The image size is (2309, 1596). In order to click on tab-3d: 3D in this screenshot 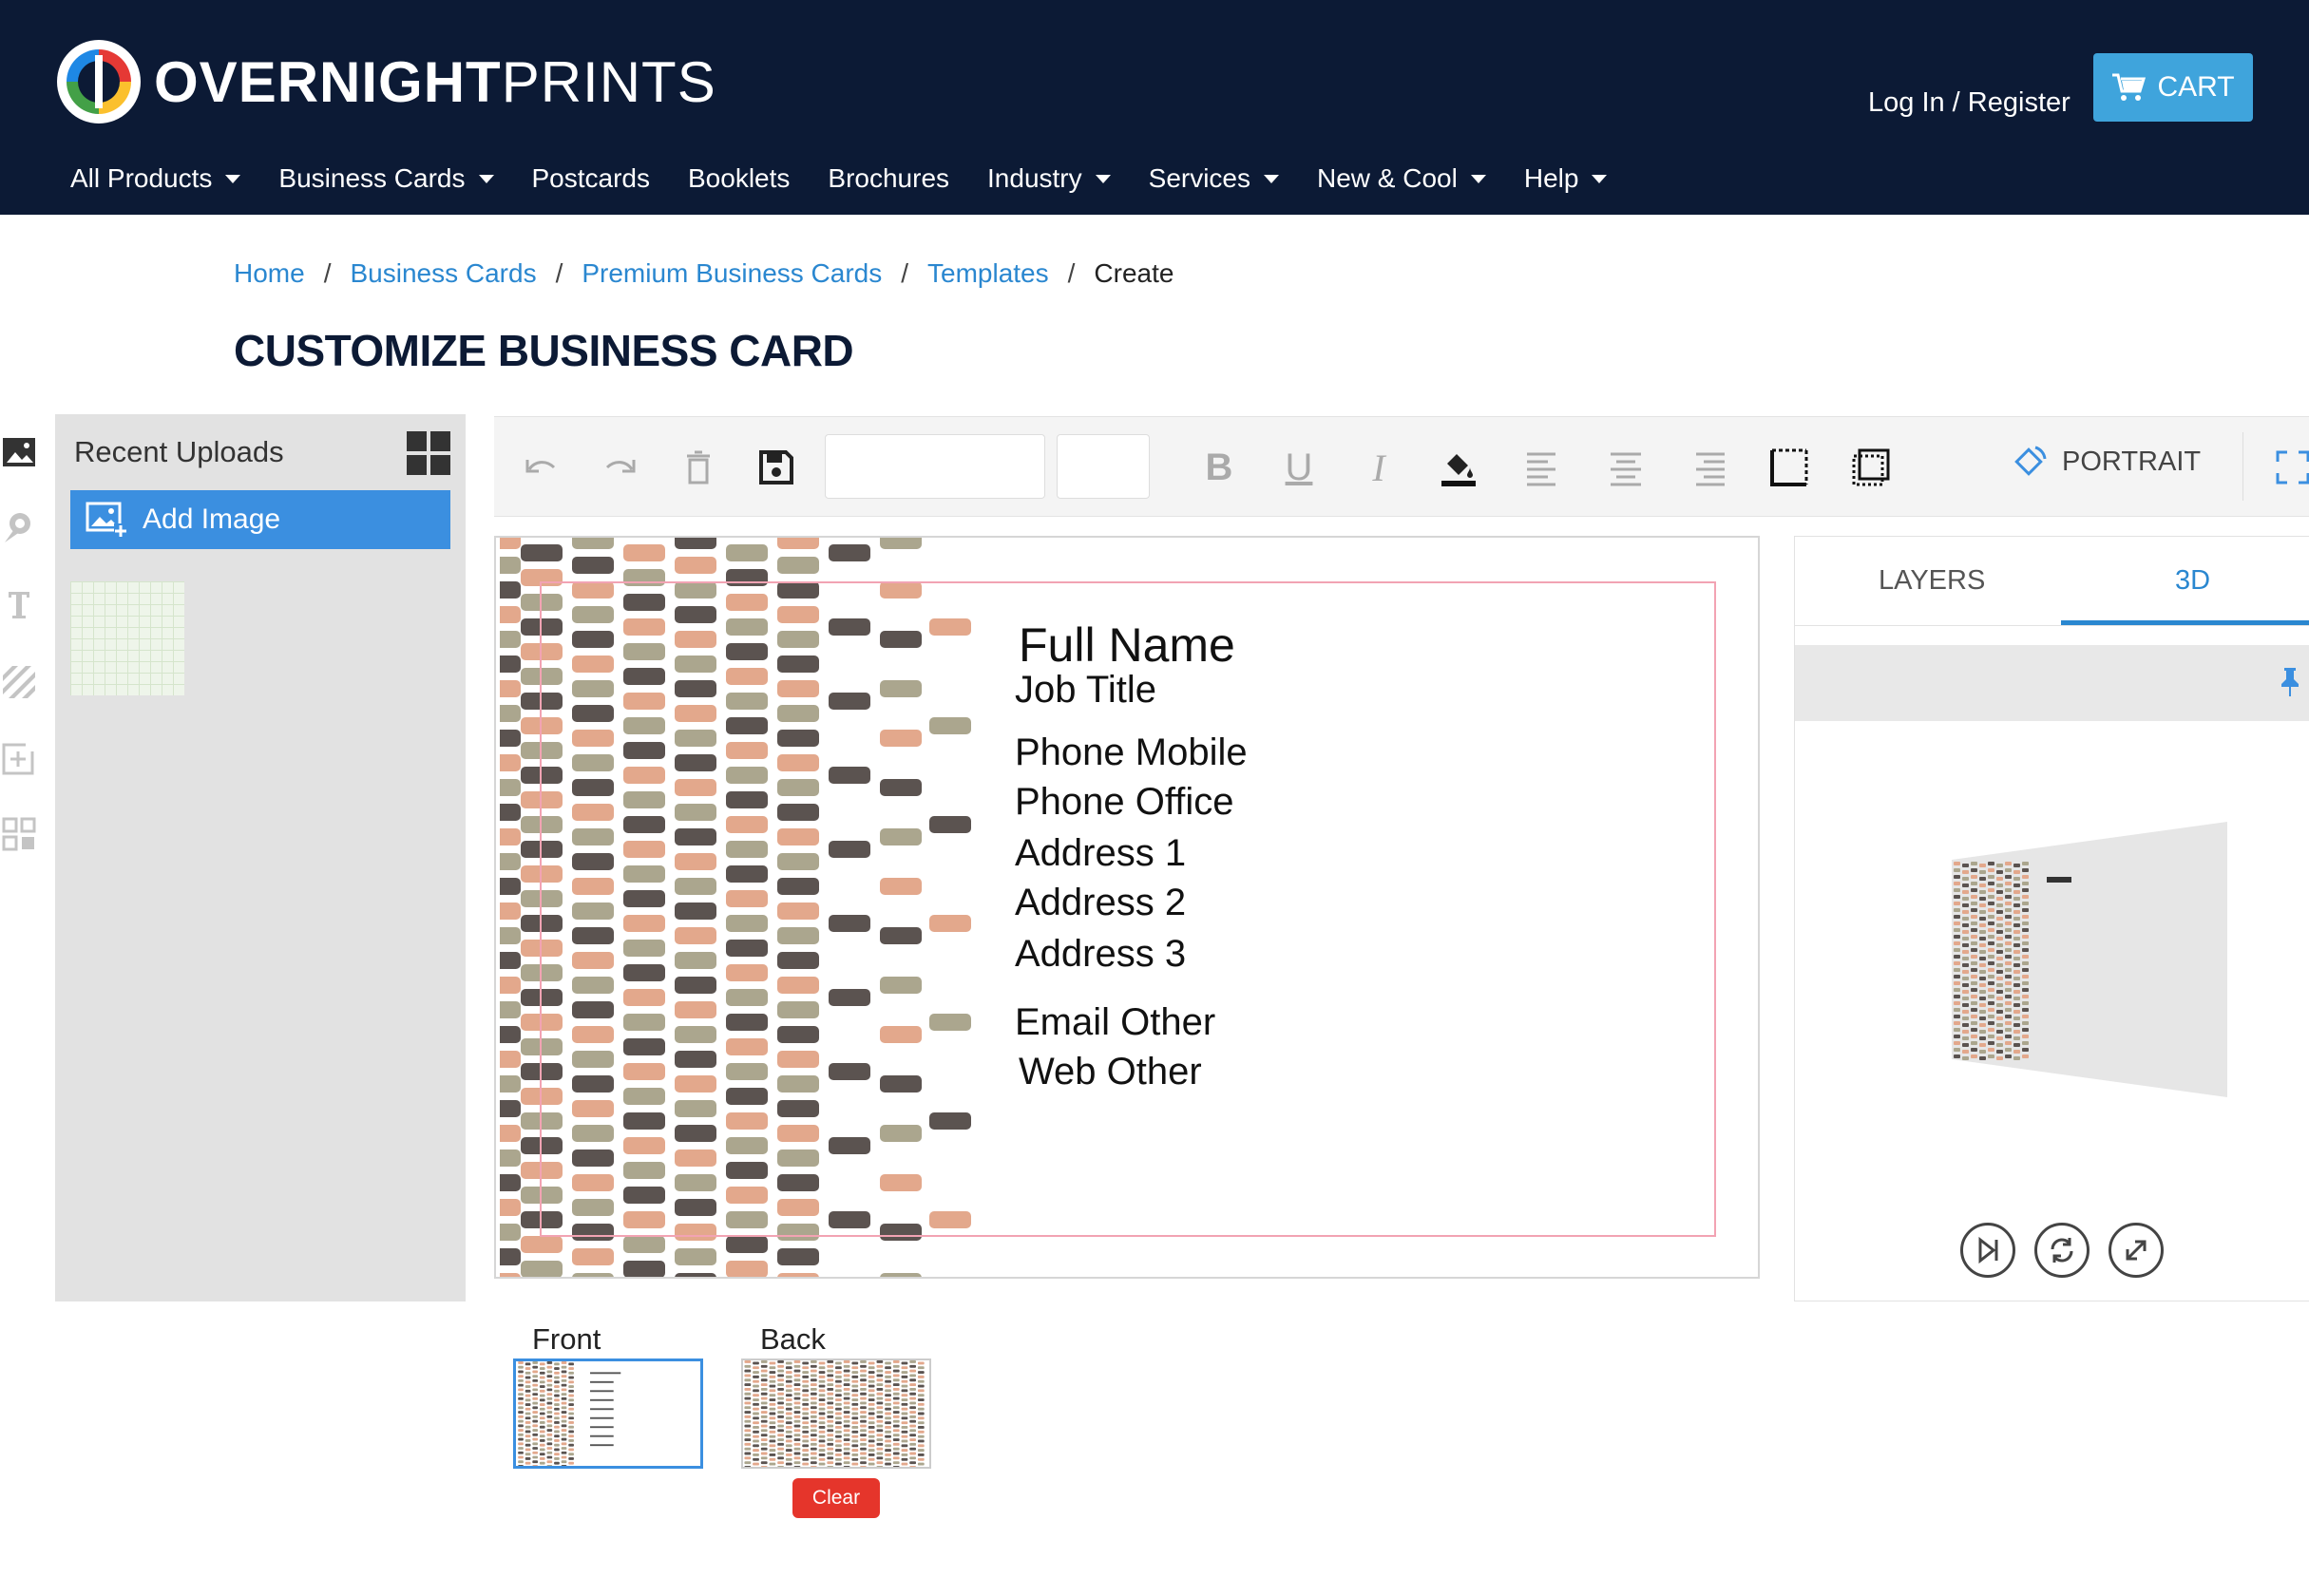, I will do `click(2192, 581)`.